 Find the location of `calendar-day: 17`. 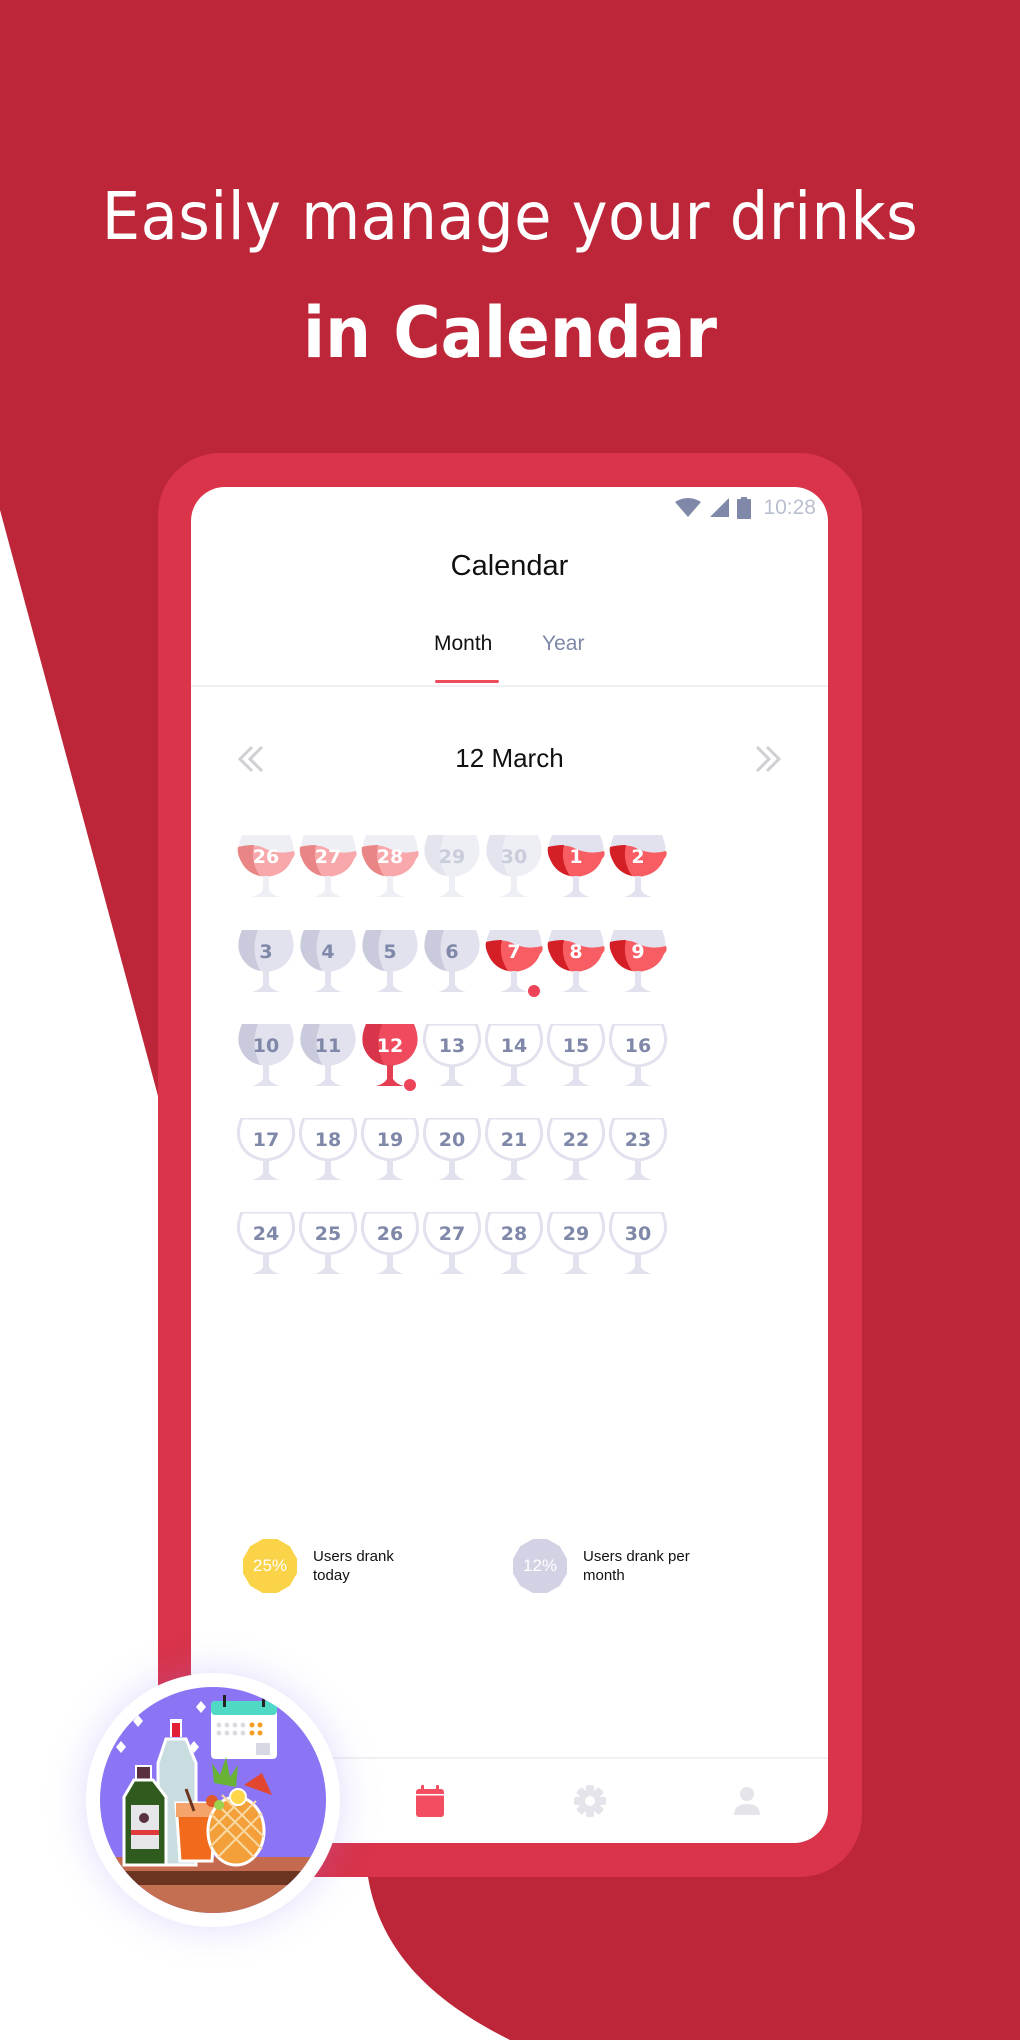

calendar-day: 17 is located at coordinates (266, 1151).